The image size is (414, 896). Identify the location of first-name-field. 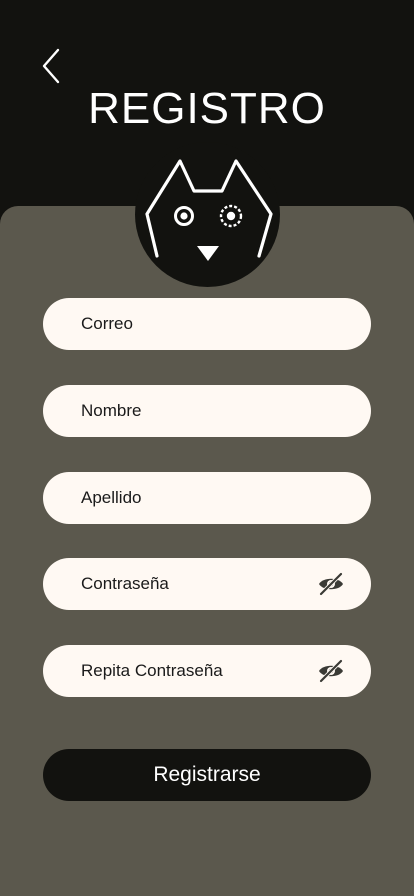
(207, 411).